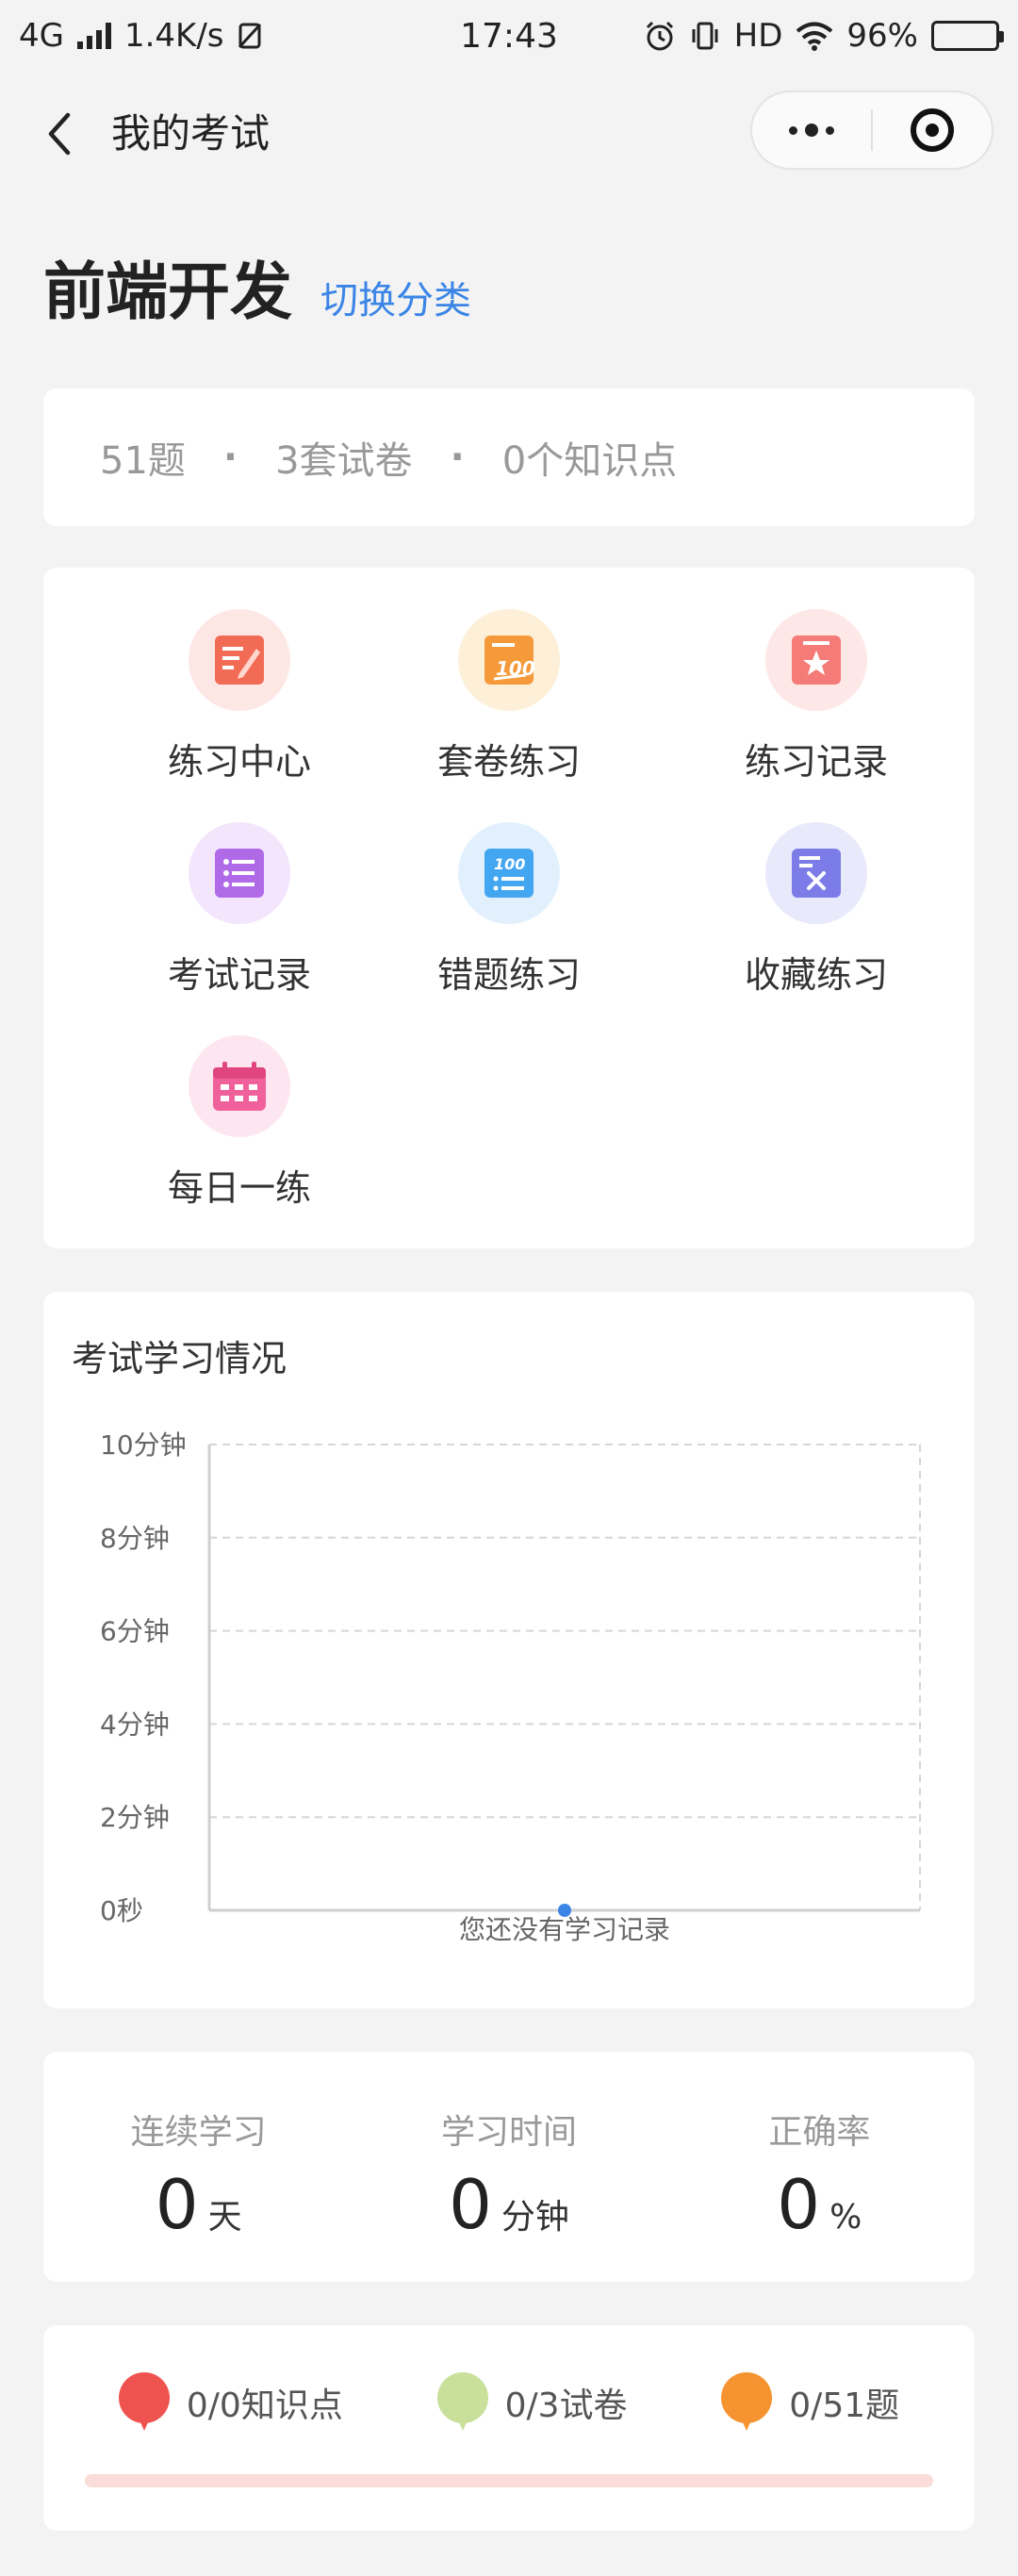  Describe the element at coordinates (135, 1724) in the screenshot. I see `y-tick-label: 4分钟` at that location.